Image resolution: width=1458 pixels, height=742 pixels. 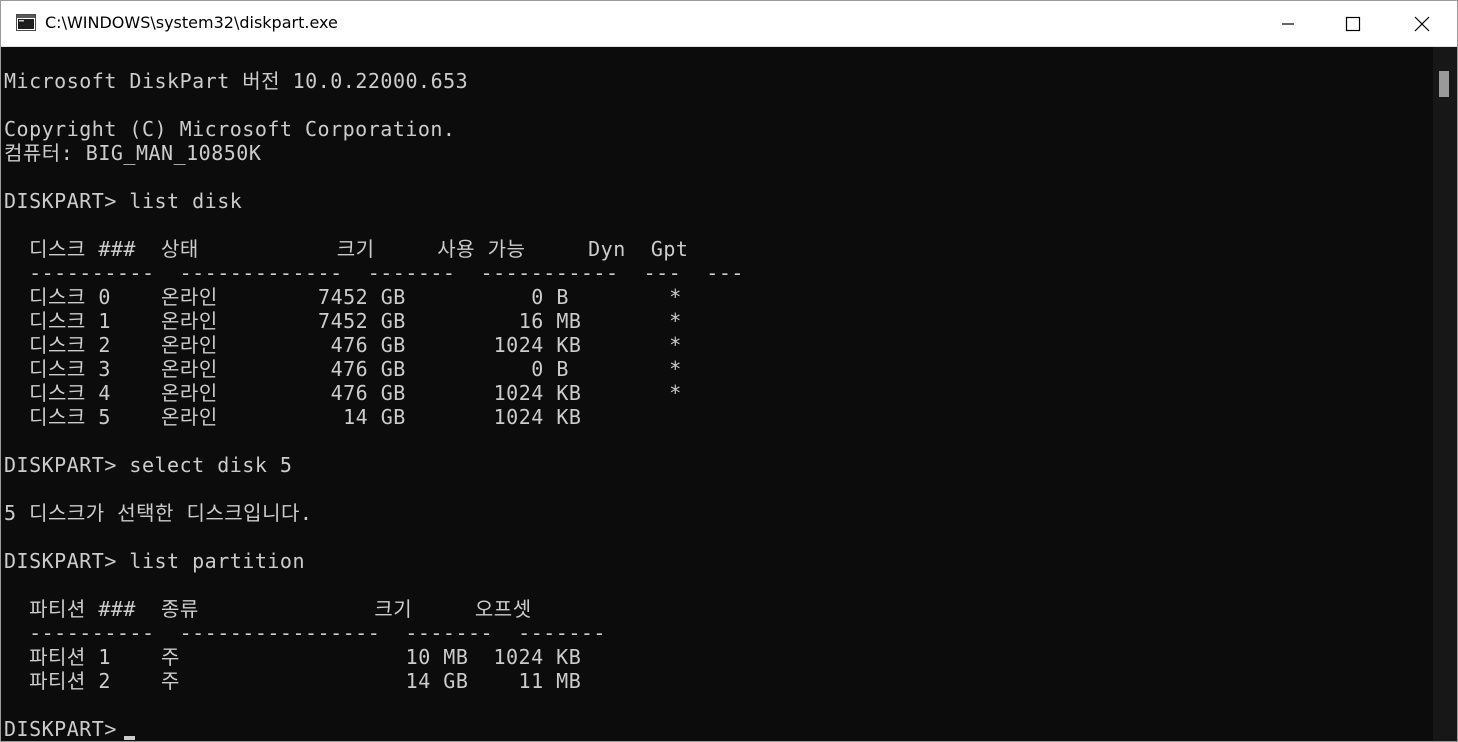 I want to click on console-line: DISKPART> select disk 5, so click(x=148, y=465).